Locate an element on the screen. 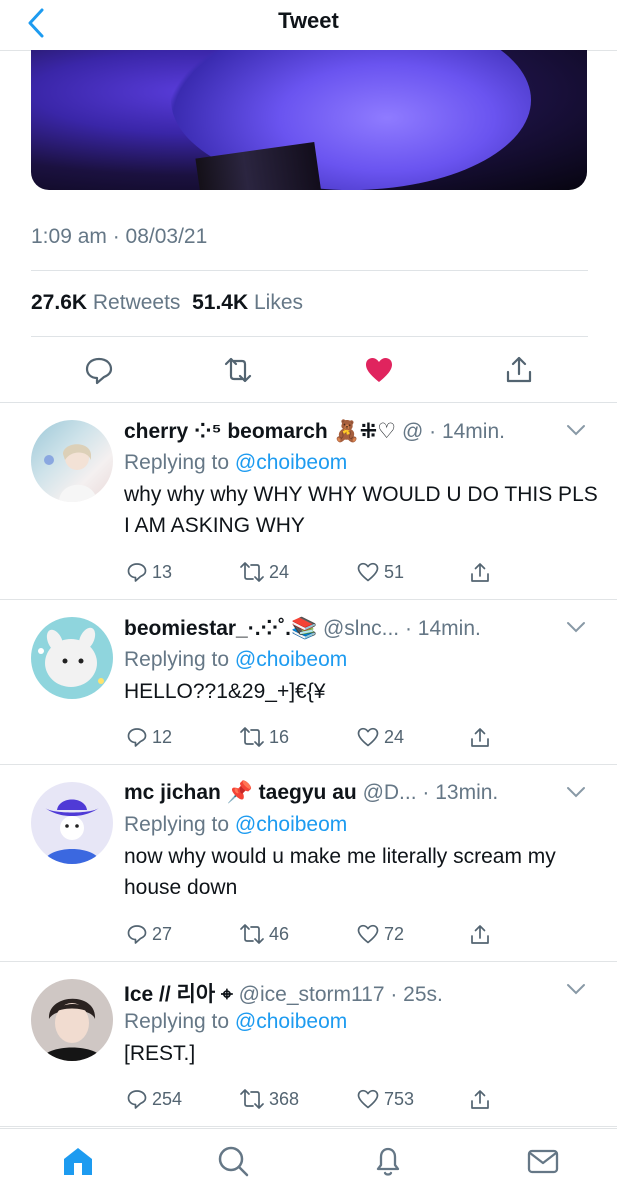 The width and height of the screenshot is (617, 1201). heart-filled-icon is located at coordinates (379, 370).